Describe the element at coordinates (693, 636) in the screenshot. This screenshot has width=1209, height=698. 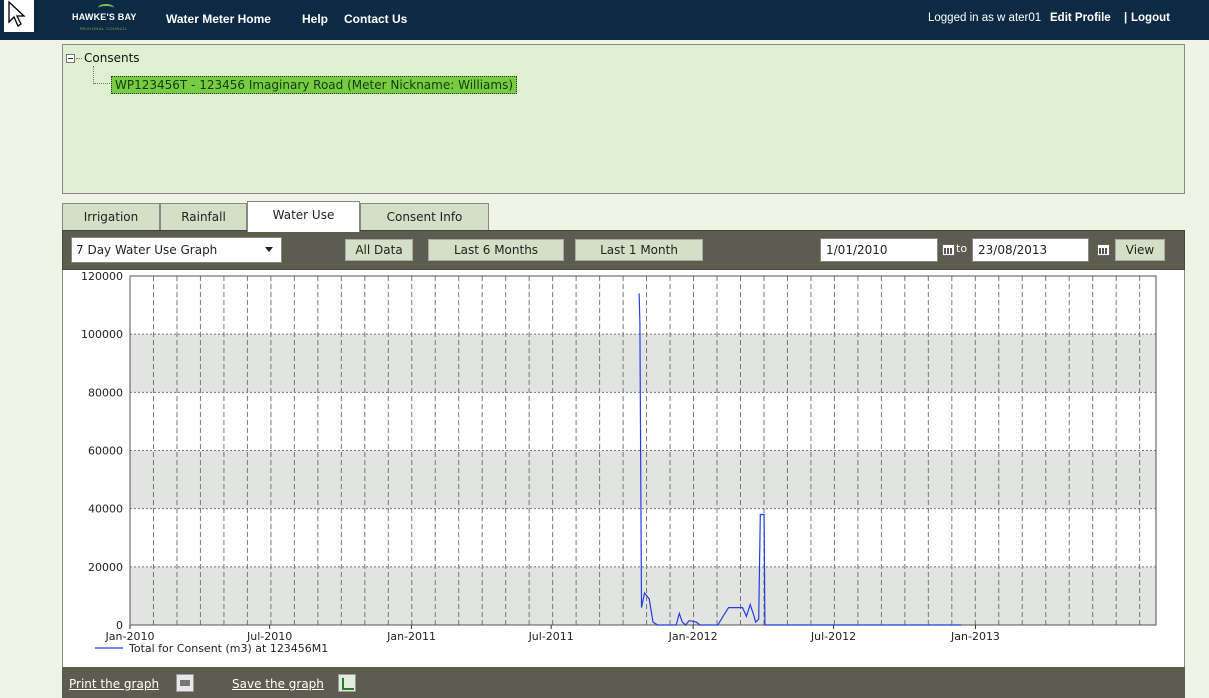
I see `x-tick-label: Jan-2012` at that location.